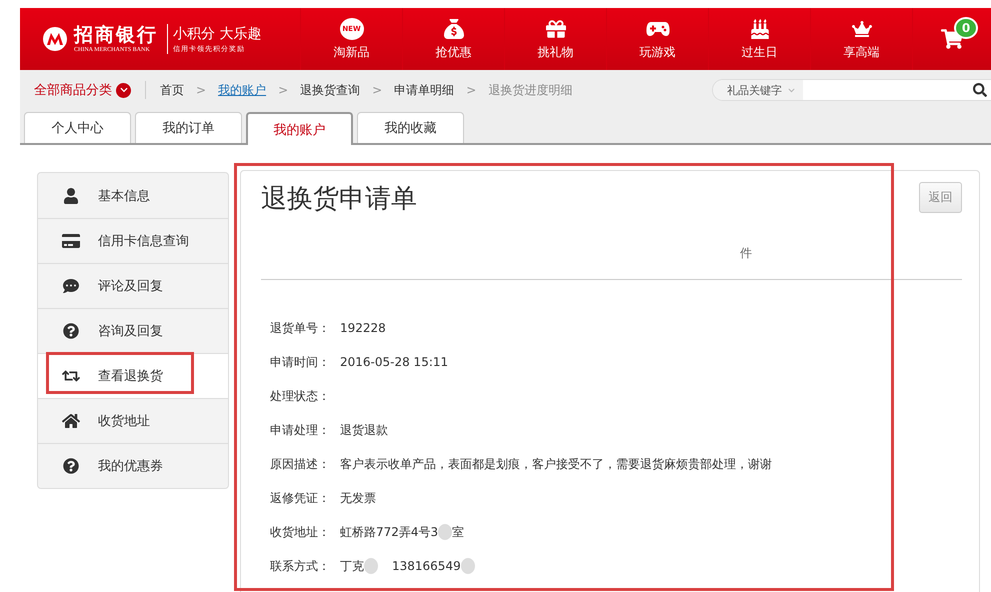 The height and width of the screenshot is (592, 991). I want to click on field-label: 申请处理：, so click(300, 430).